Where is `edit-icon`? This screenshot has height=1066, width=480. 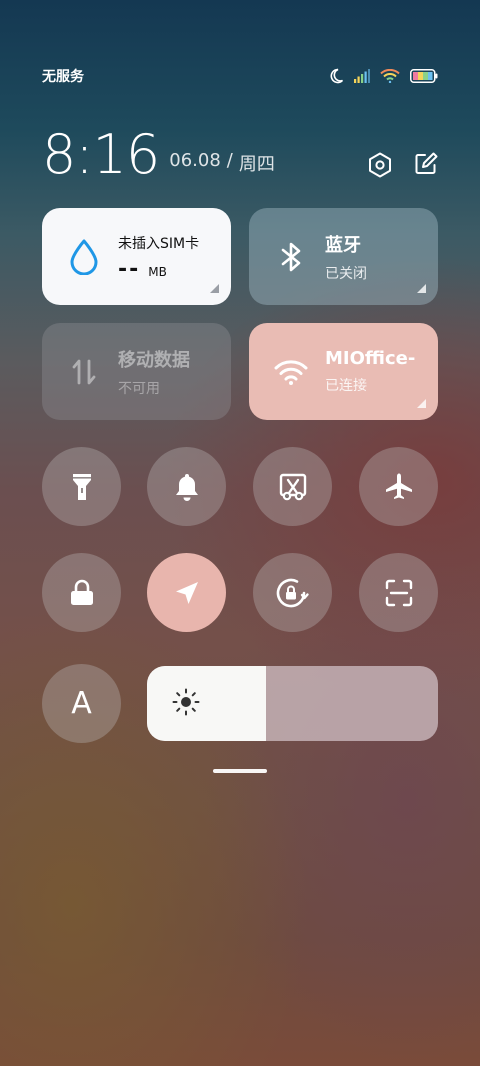 edit-icon is located at coordinates (426, 165).